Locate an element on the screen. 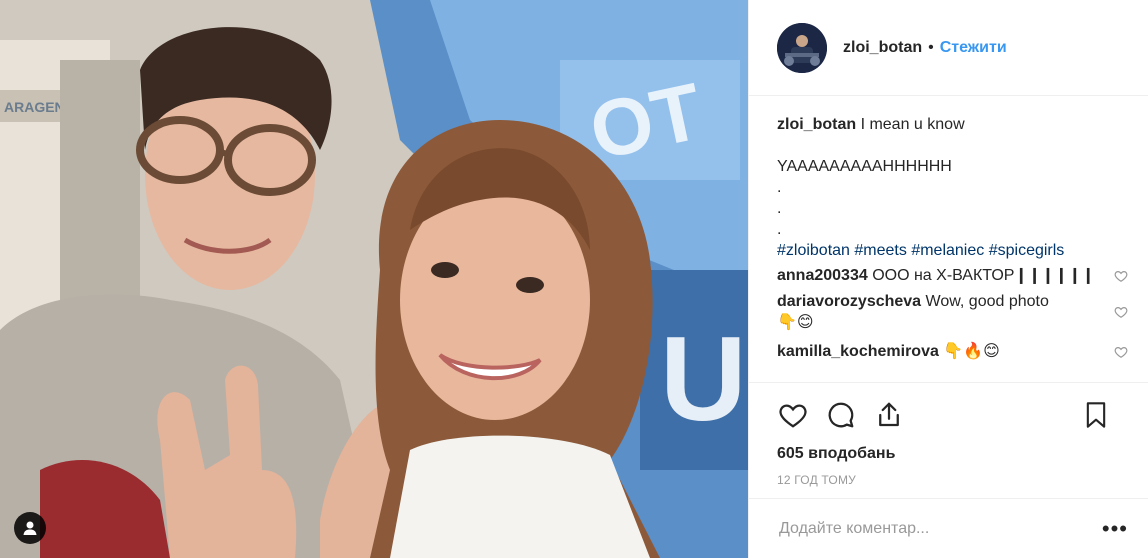 Image resolution: width=1148 pixels, height=558 pixels. svg-text: U is located at coordinates (703, 379).